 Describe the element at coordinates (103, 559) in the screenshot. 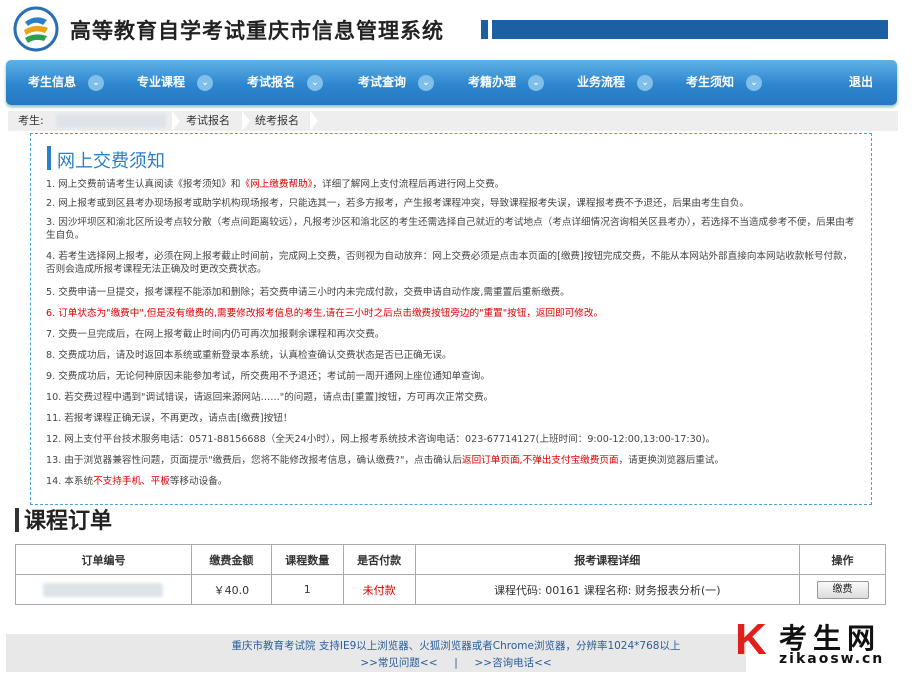

I see `column-header: 订单编号` at that location.